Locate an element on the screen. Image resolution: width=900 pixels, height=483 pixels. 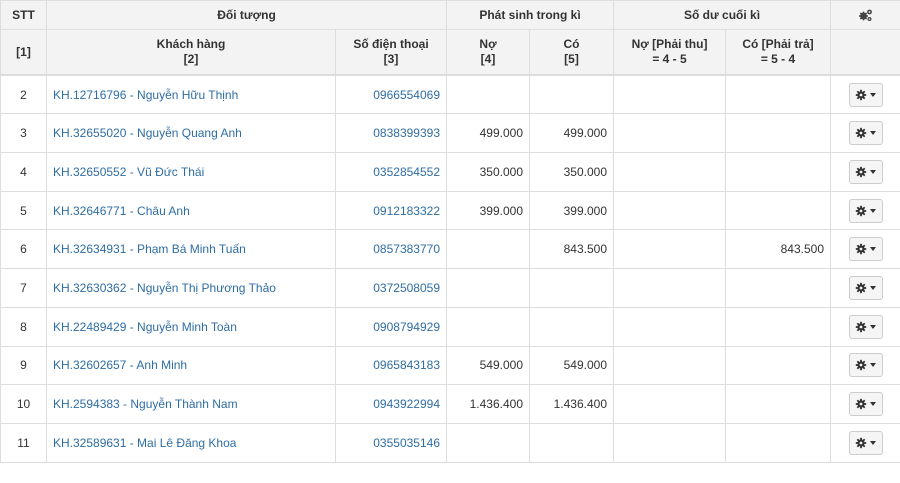
phone-link: 0352854552 is located at coordinates (406, 172).